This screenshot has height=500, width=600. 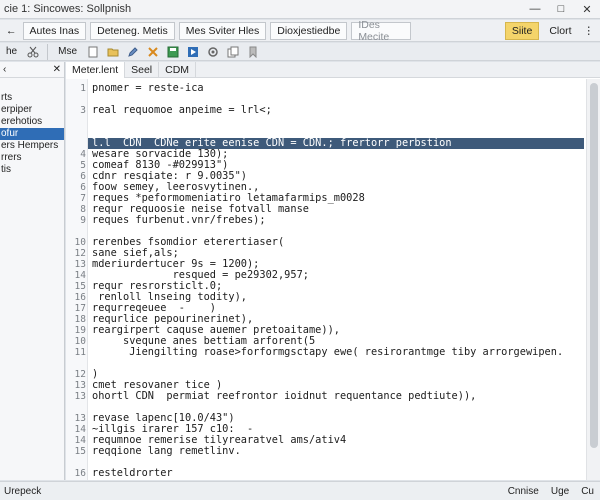 What do you see at coordinates (54, 30) in the screenshot?
I see `menu-autes: Autes Inas` at bounding box center [54, 30].